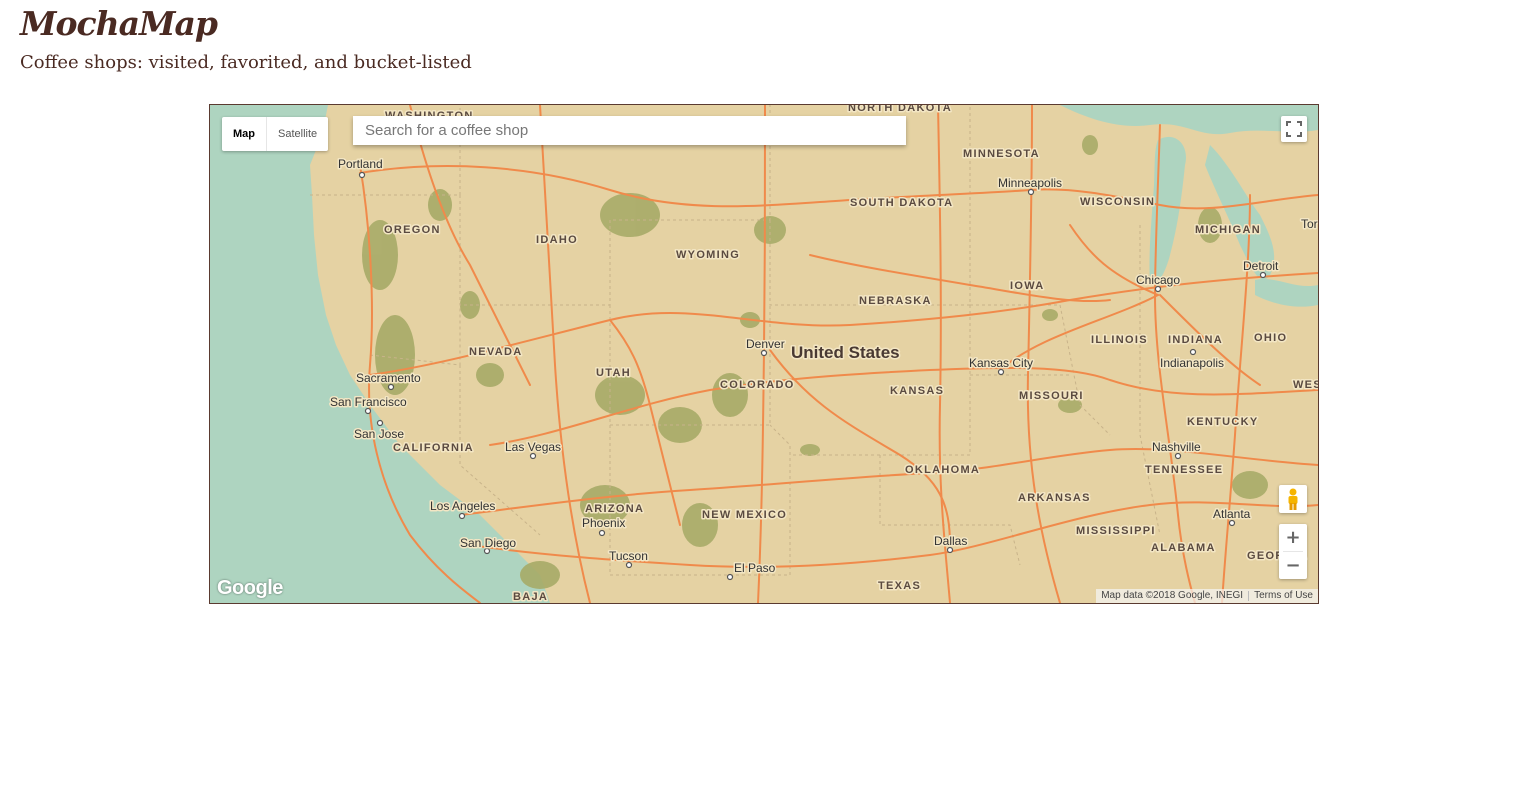  I want to click on state-label: KANSAS, so click(917, 391).